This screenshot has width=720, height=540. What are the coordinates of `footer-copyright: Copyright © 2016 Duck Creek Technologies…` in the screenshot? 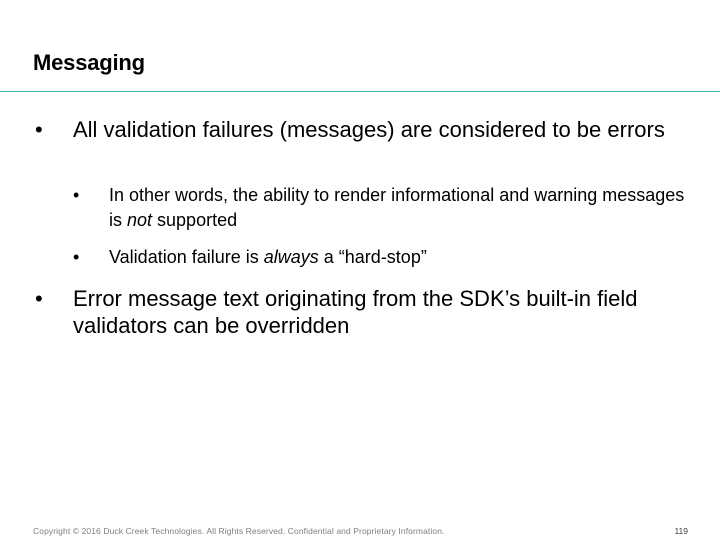 It's located at (239, 531).